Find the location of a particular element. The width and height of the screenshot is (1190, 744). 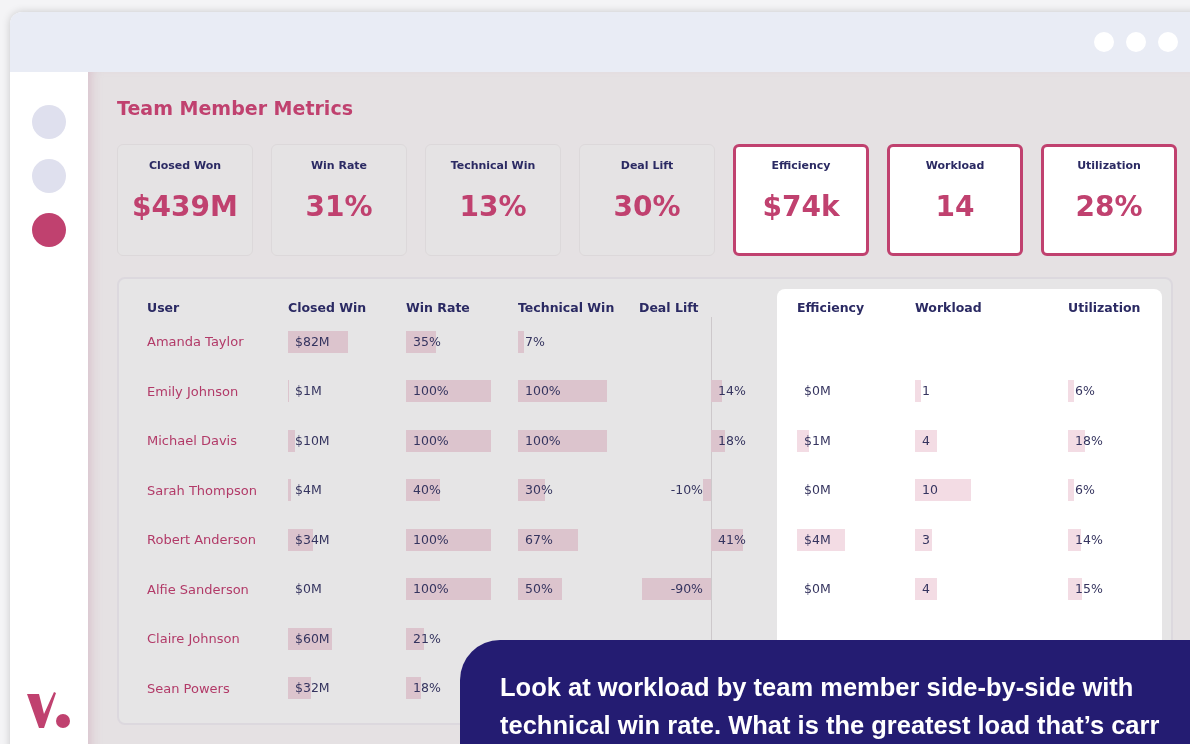

table-cell: 35% is located at coordinates (423, 341).